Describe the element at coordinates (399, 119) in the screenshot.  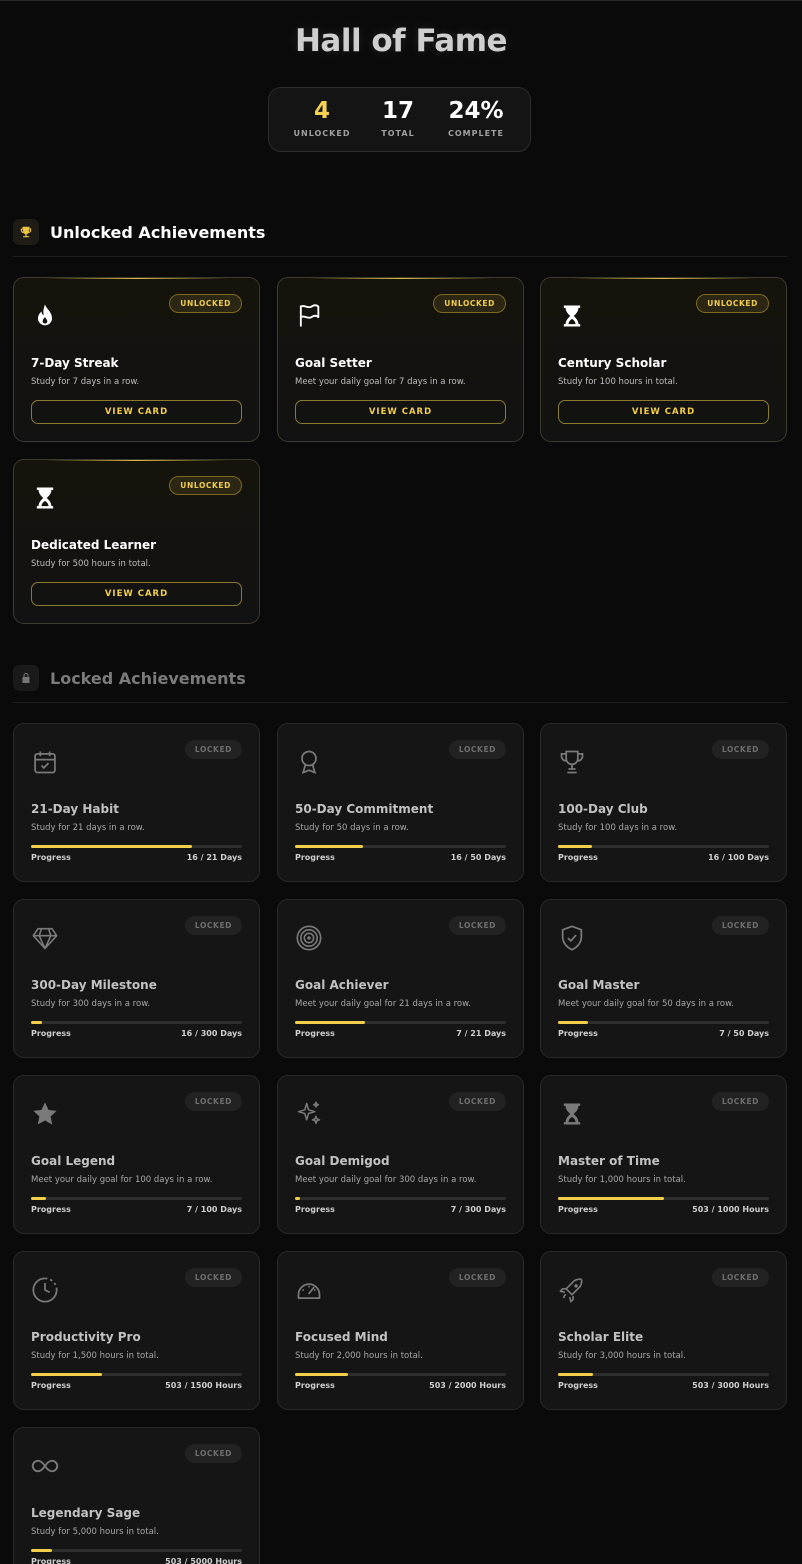
I see `stats-panel: 4 UNLOCKED 17 TOTAL 24% COMPLETE` at that location.